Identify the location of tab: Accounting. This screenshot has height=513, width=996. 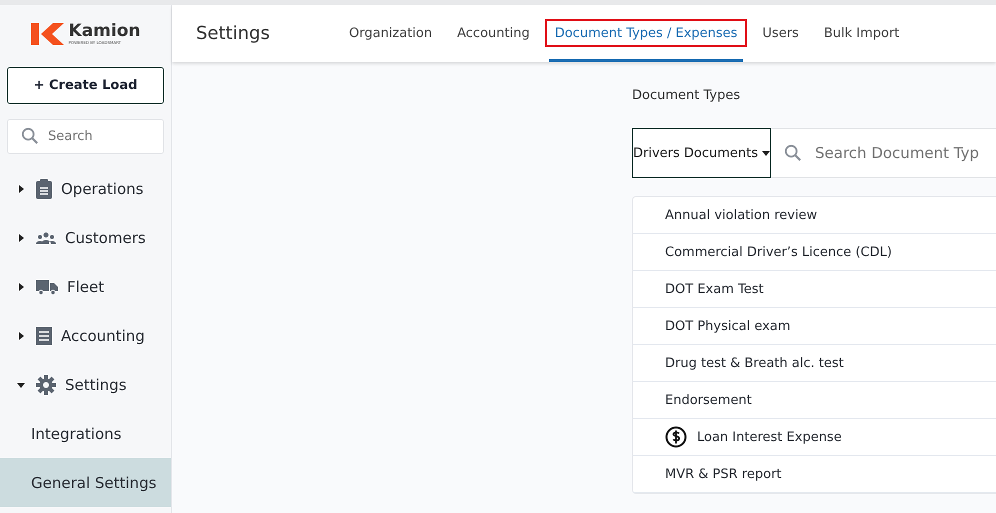
(493, 33).